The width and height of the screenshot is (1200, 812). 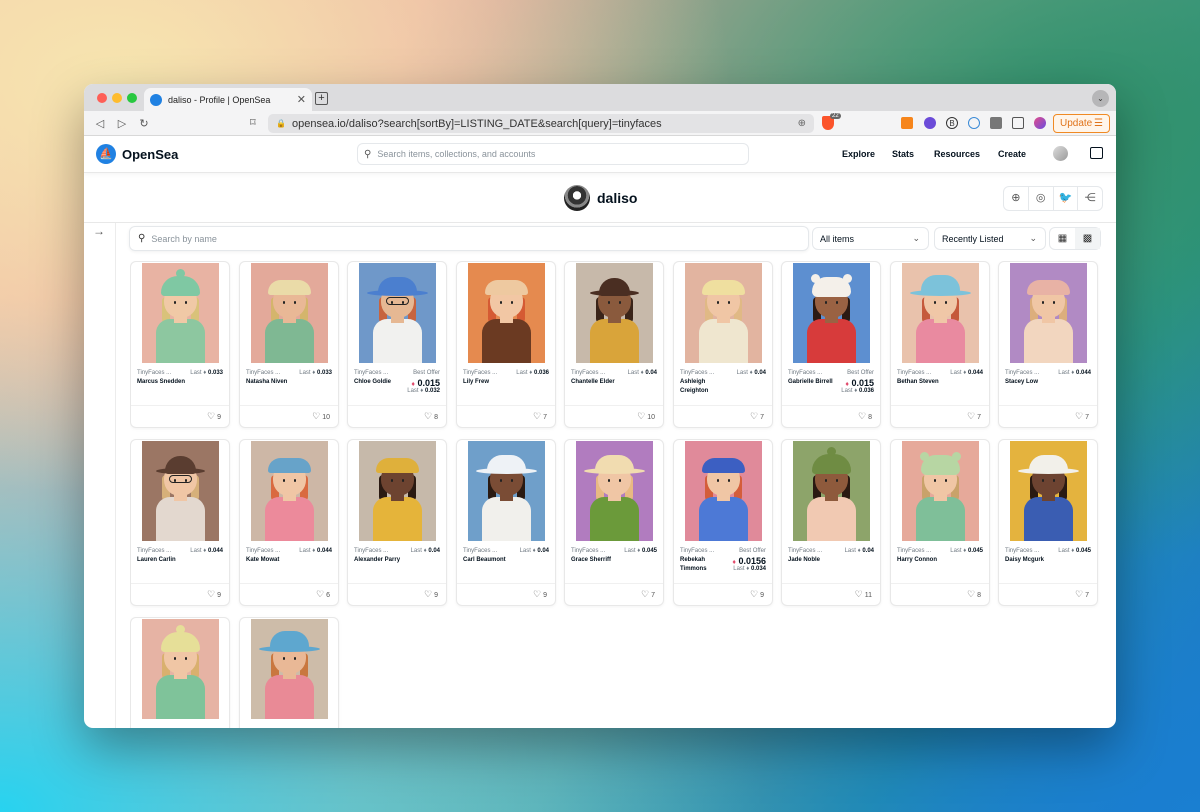 What do you see at coordinates (990, 238) in the screenshot?
I see `sort-dropdown: Recently Listed ⌄` at bounding box center [990, 238].